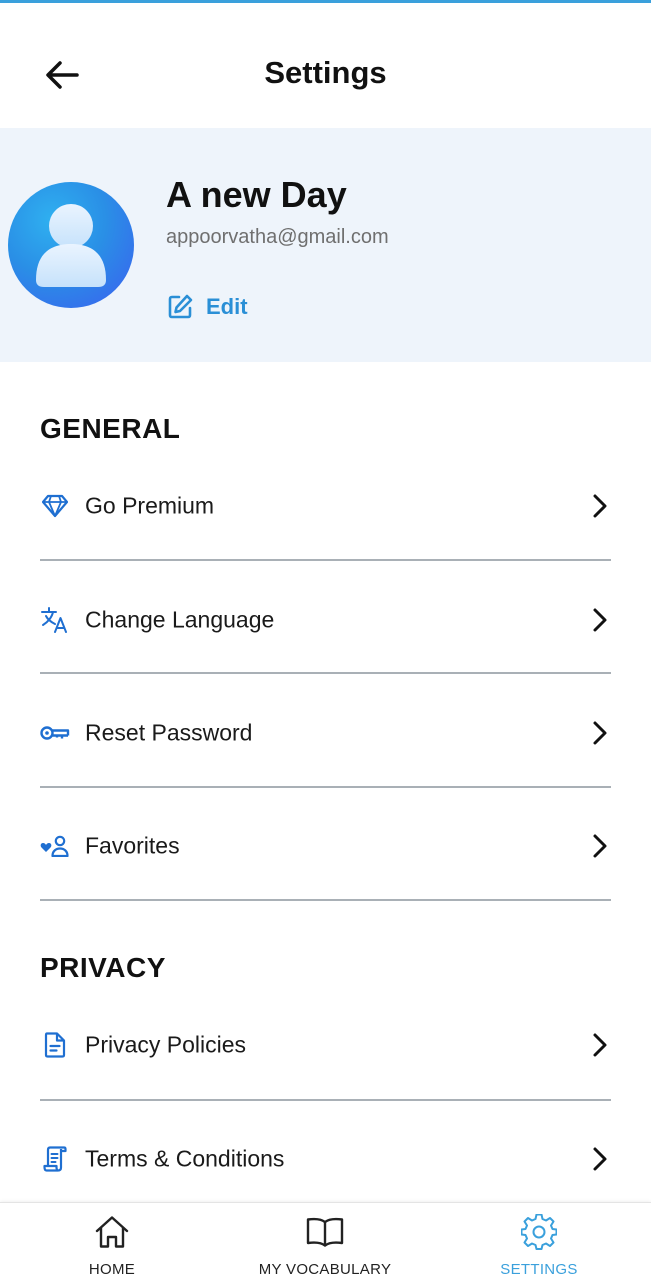 Image resolution: width=651 pixels, height=1280 pixels. What do you see at coordinates (325, 619) in the screenshot?
I see `settings-item-change-language: Change Language` at bounding box center [325, 619].